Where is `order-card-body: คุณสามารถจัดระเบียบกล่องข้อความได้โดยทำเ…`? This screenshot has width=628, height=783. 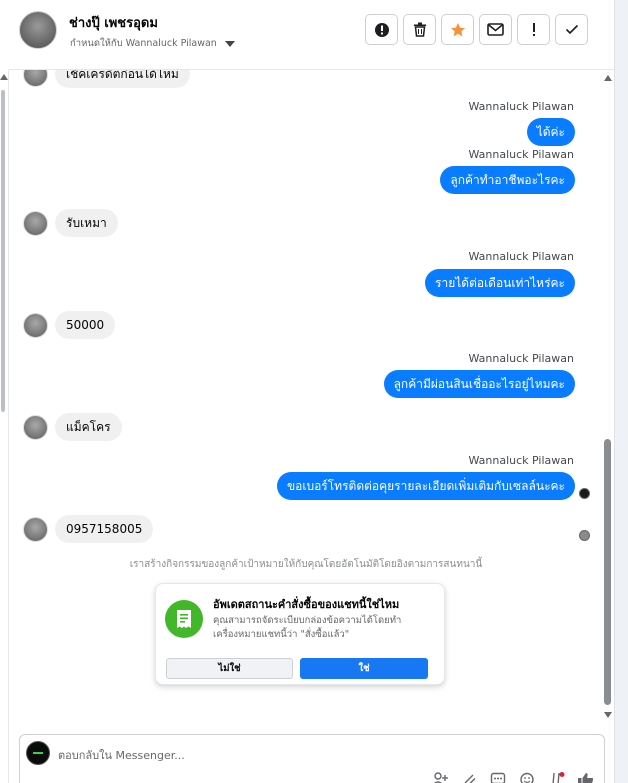
order-card-body: คุณสามารถจัดระเบียบกล่องข้อความได้โดยทำเ… is located at coordinates (307, 627).